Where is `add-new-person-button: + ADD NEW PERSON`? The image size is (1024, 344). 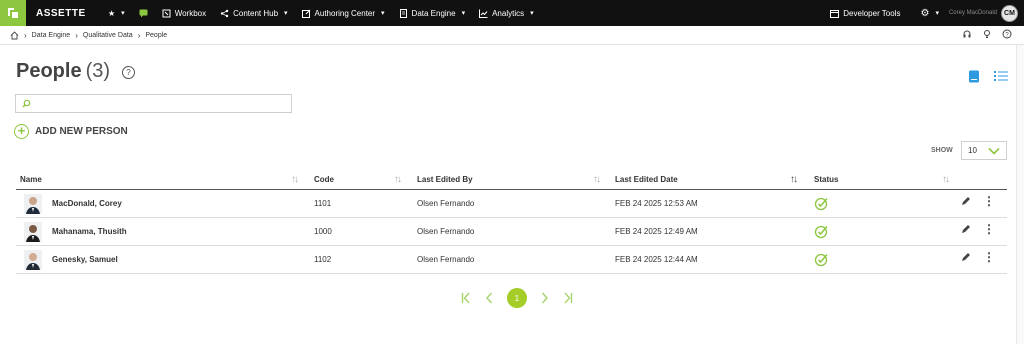 add-new-person-button: + ADD NEW PERSON is located at coordinates (71, 131).